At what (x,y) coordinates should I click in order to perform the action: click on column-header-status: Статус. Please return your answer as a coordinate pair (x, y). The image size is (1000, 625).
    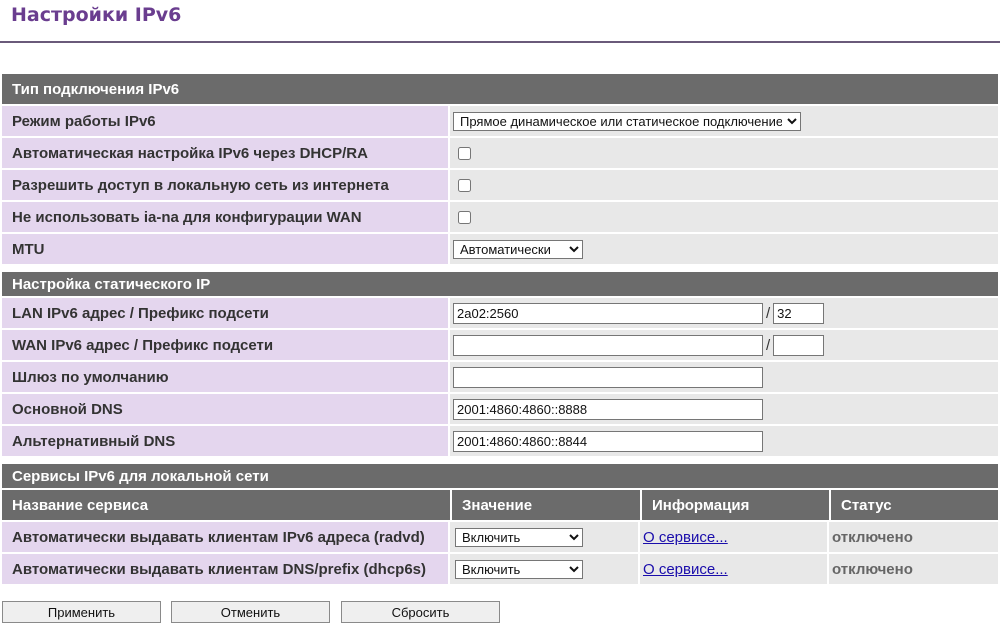
    Looking at the image, I should click on (914, 505).